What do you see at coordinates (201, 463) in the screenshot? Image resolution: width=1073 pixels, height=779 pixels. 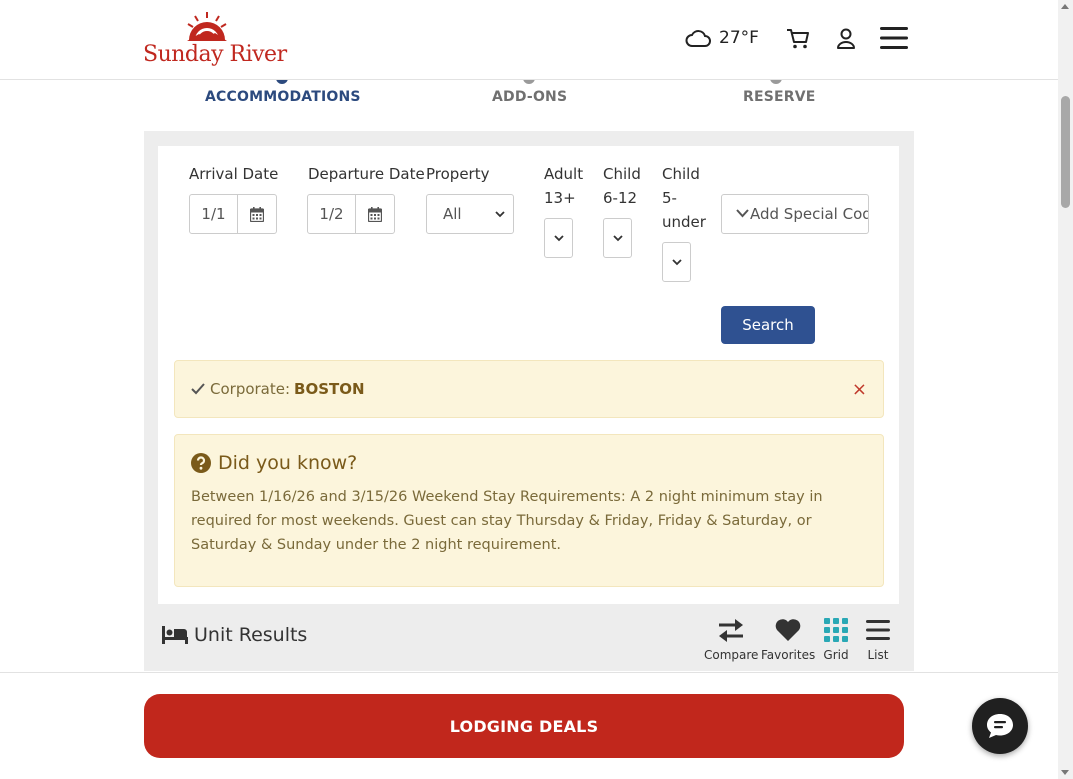 I see `question-circle-icon` at bounding box center [201, 463].